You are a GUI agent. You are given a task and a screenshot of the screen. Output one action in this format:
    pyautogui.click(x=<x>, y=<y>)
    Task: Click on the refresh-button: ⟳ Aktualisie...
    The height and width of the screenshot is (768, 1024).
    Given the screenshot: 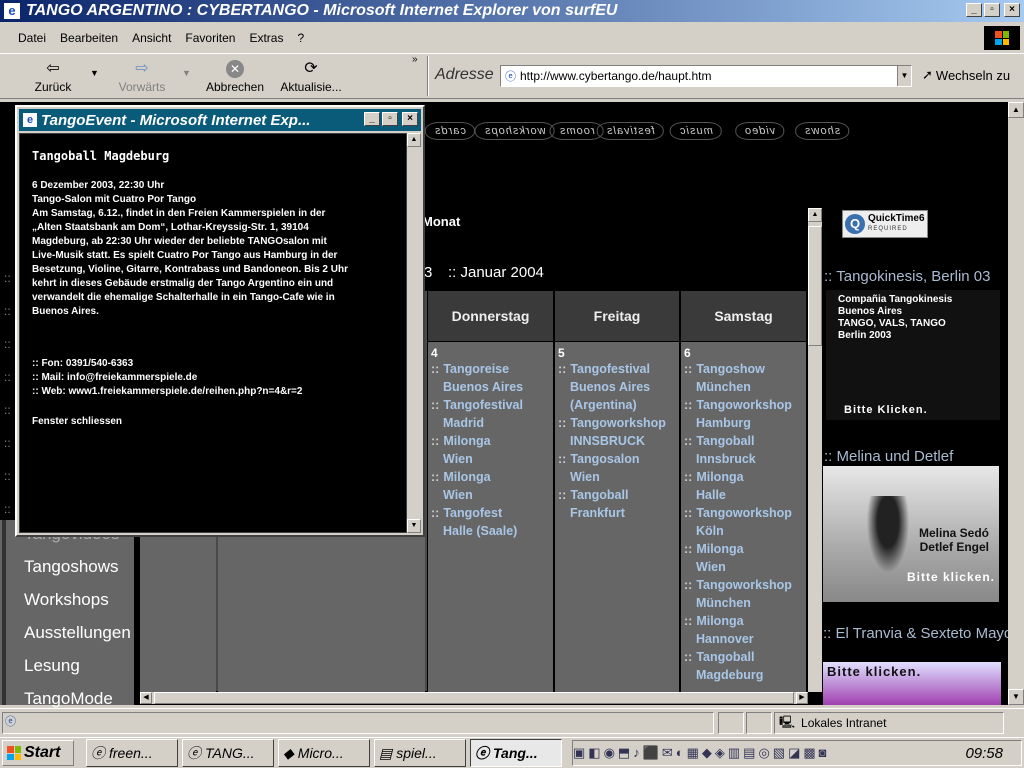 What is the action you would take?
    pyautogui.click(x=311, y=76)
    